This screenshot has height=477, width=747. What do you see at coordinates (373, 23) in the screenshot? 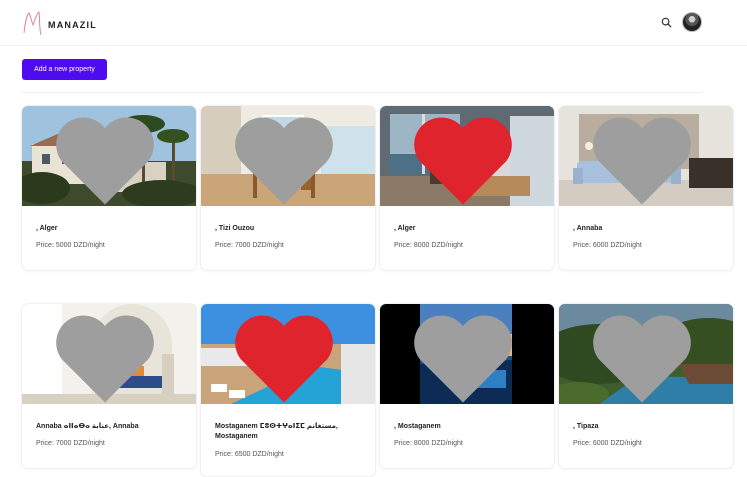
I see `top-navbar: MANAZIL` at bounding box center [373, 23].